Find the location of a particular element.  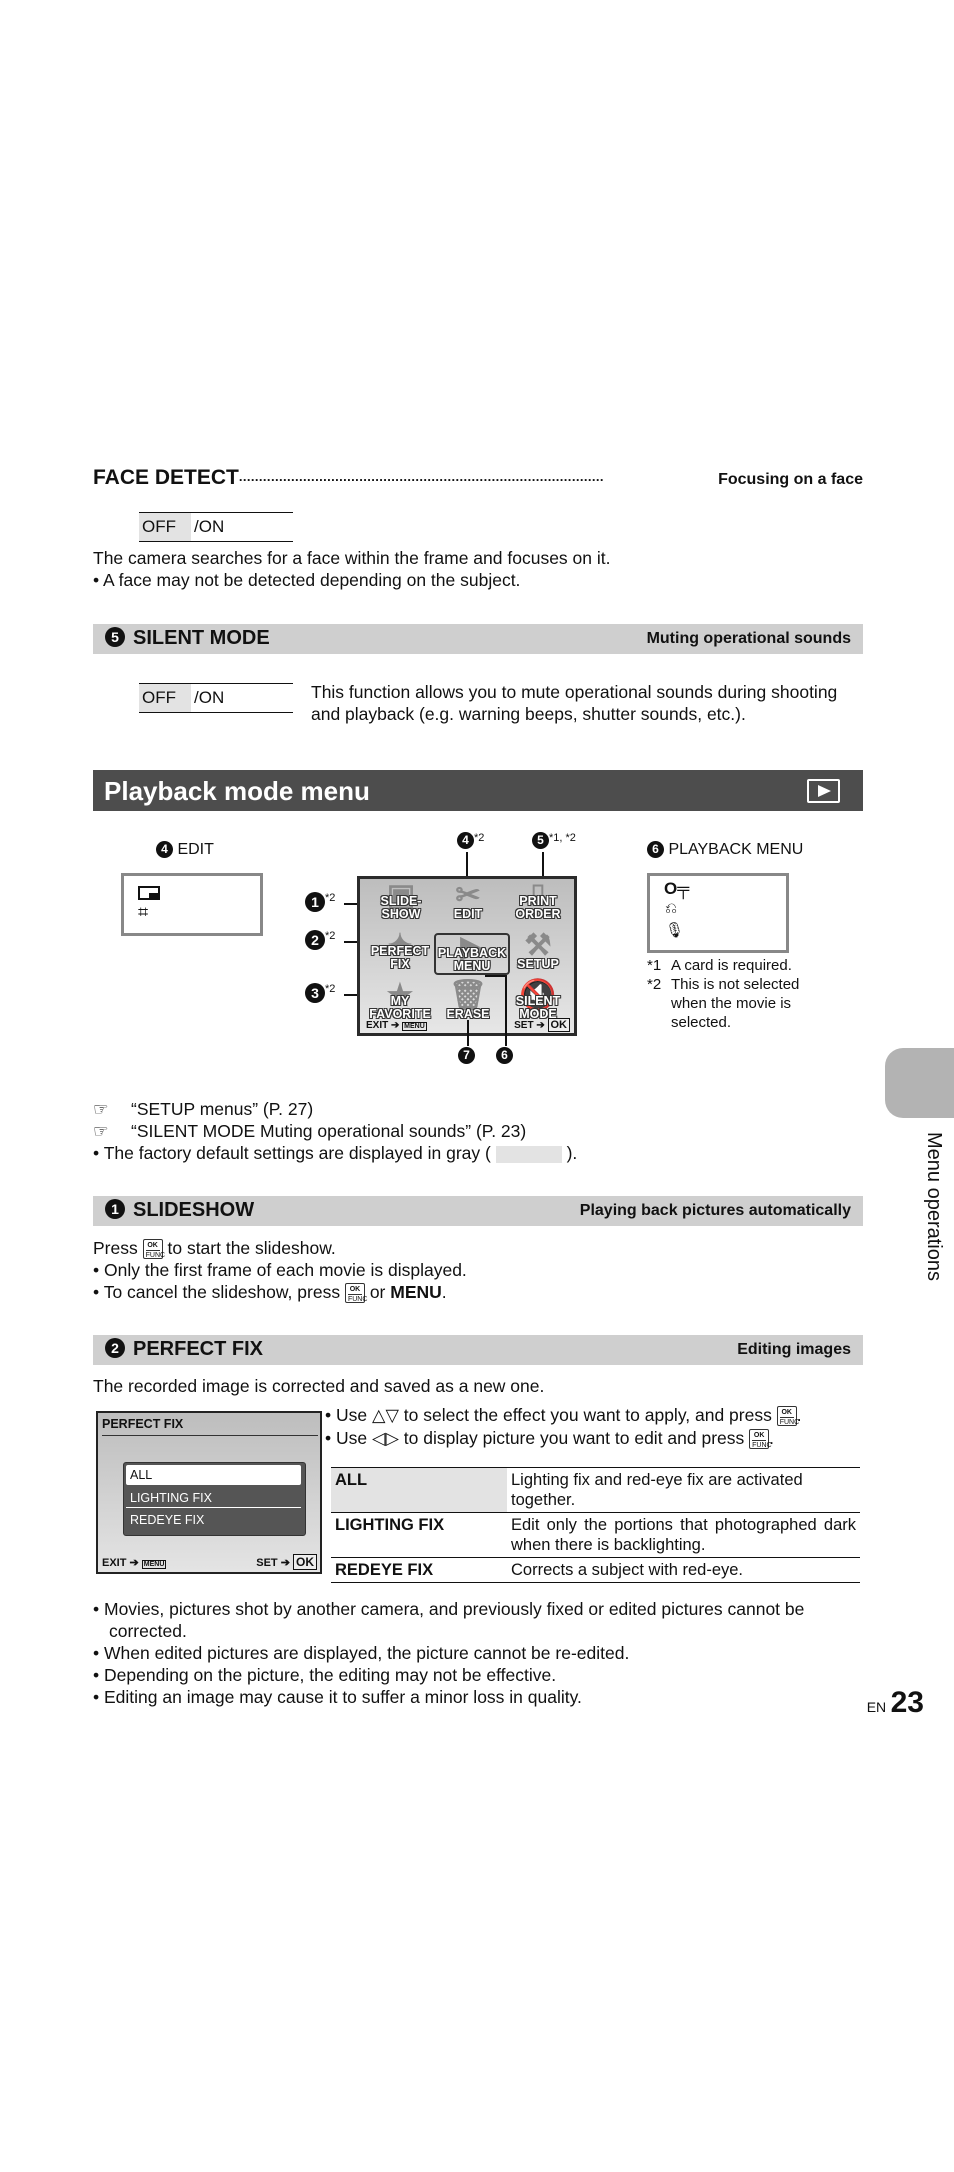

callout-1: 1 *2 is located at coordinates (320, 902).